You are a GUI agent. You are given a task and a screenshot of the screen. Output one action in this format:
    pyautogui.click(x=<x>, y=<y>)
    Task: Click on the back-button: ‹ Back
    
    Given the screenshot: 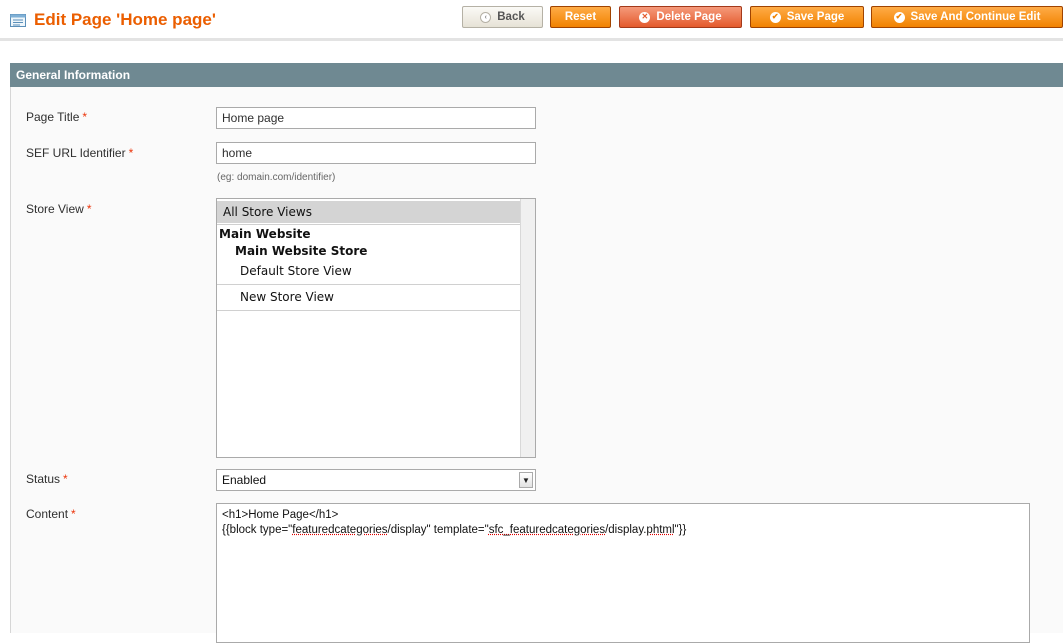 What is the action you would take?
    pyautogui.click(x=502, y=17)
    